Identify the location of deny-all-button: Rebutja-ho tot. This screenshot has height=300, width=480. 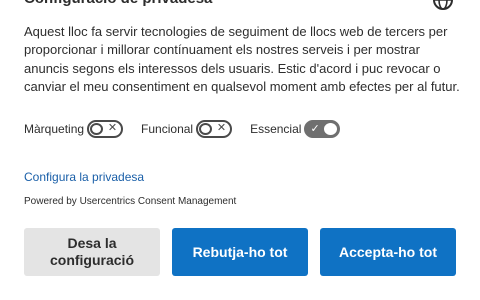
(240, 252).